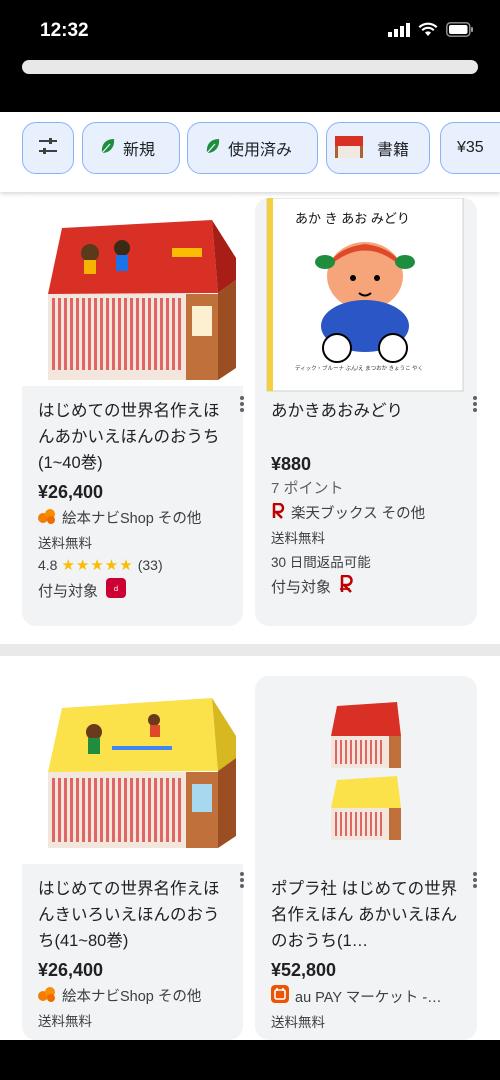 The image size is (500, 1080). I want to click on au-pay-logo-icon, so click(280, 996).